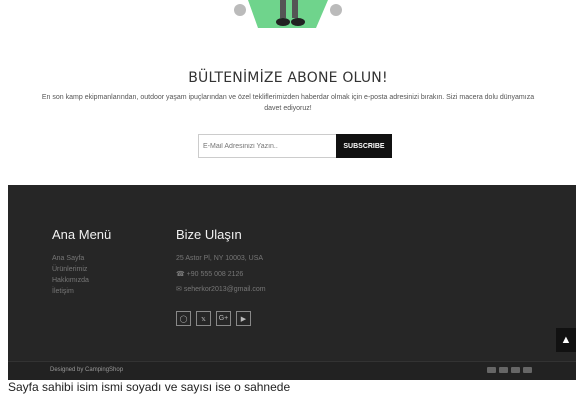 The height and width of the screenshot is (396, 576). I want to click on footer-contact-title: Bize Ulaşın, so click(209, 234).